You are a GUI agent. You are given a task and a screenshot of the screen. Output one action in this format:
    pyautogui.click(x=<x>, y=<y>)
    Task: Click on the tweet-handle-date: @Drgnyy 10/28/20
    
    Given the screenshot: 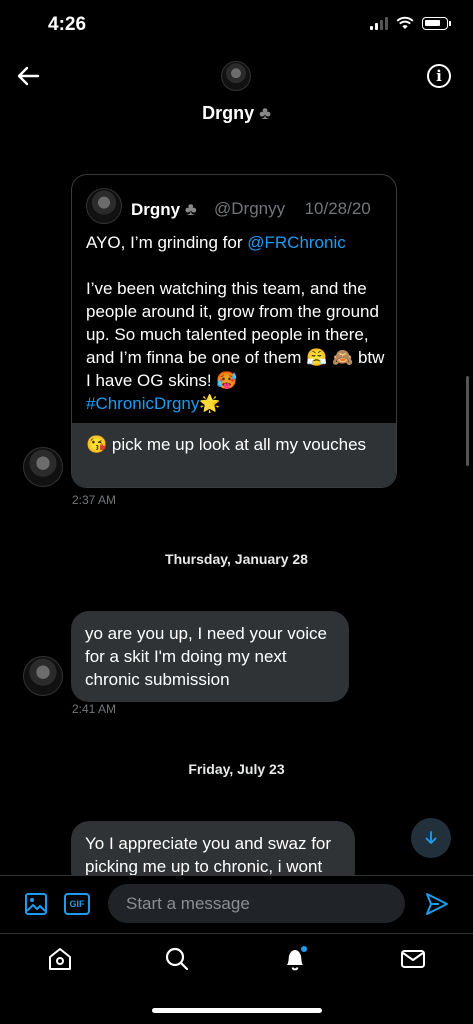 What is the action you would take?
    pyautogui.click(x=292, y=209)
    